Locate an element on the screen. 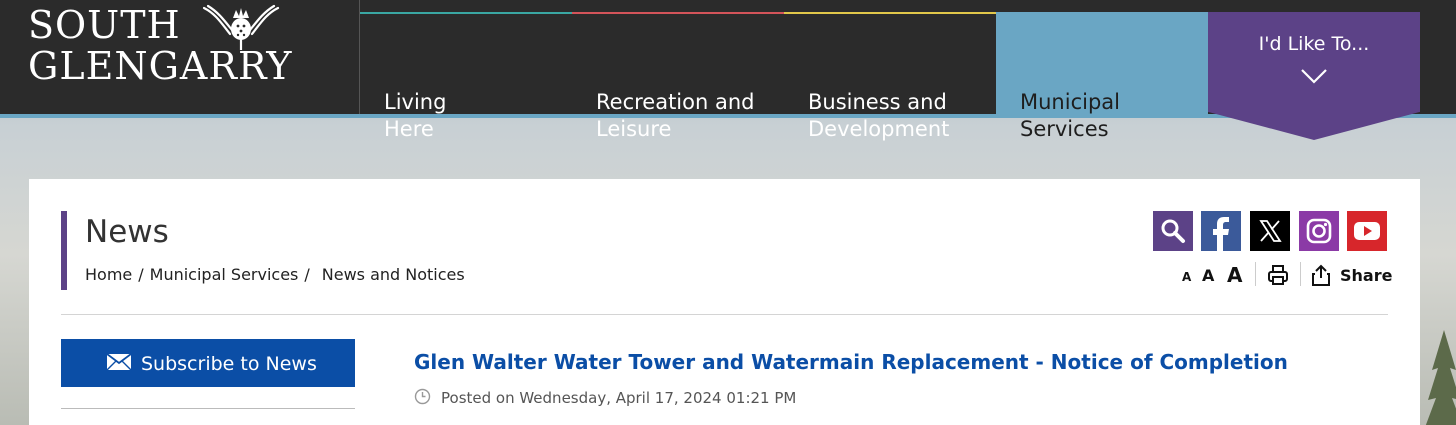 Image resolution: width=1456 pixels, height=425 pixels. instagram-icon is located at coordinates (1319, 231).